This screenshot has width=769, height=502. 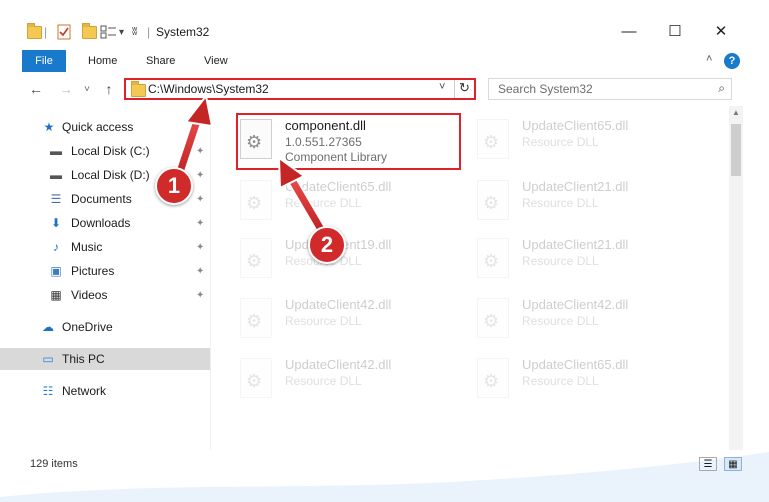 What do you see at coordinates (54, 464) in the screenshot?
I see `item-count: 129 items` at bounding box center [54, 464].